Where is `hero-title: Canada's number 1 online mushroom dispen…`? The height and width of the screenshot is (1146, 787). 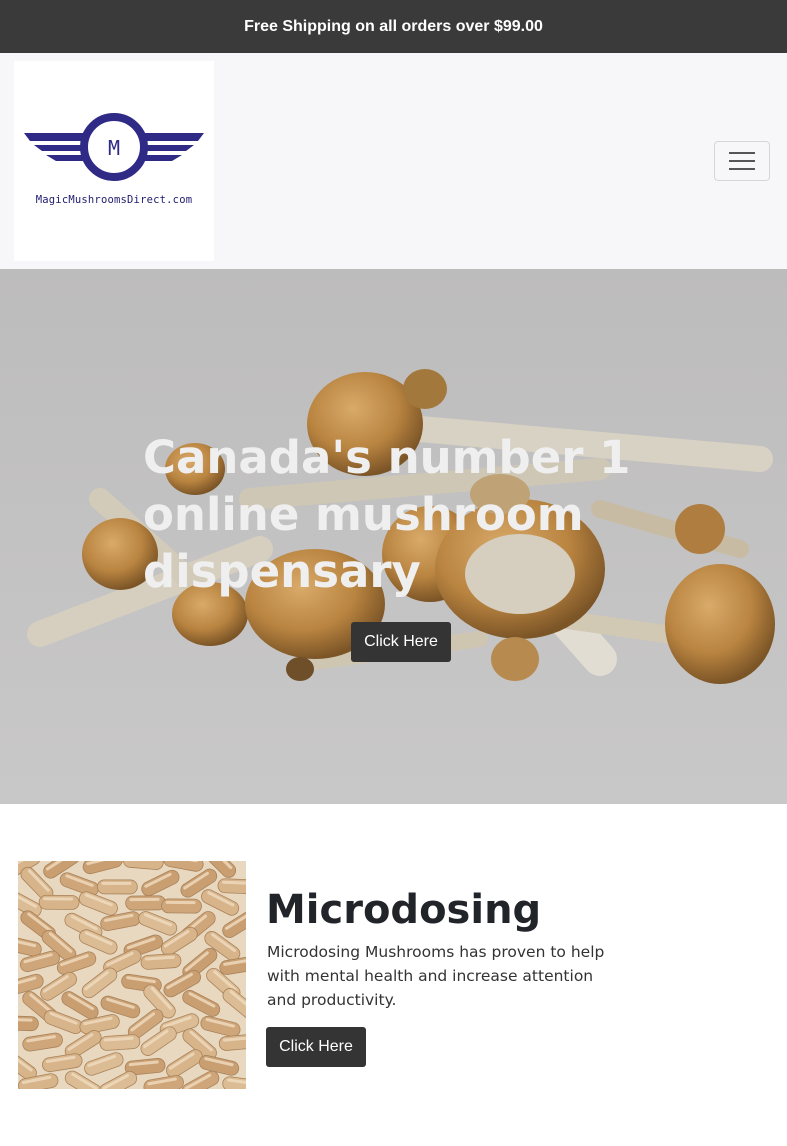 hero-title: Canada's number 1 online mushroom dispen… is located at coordinates (387, 514).